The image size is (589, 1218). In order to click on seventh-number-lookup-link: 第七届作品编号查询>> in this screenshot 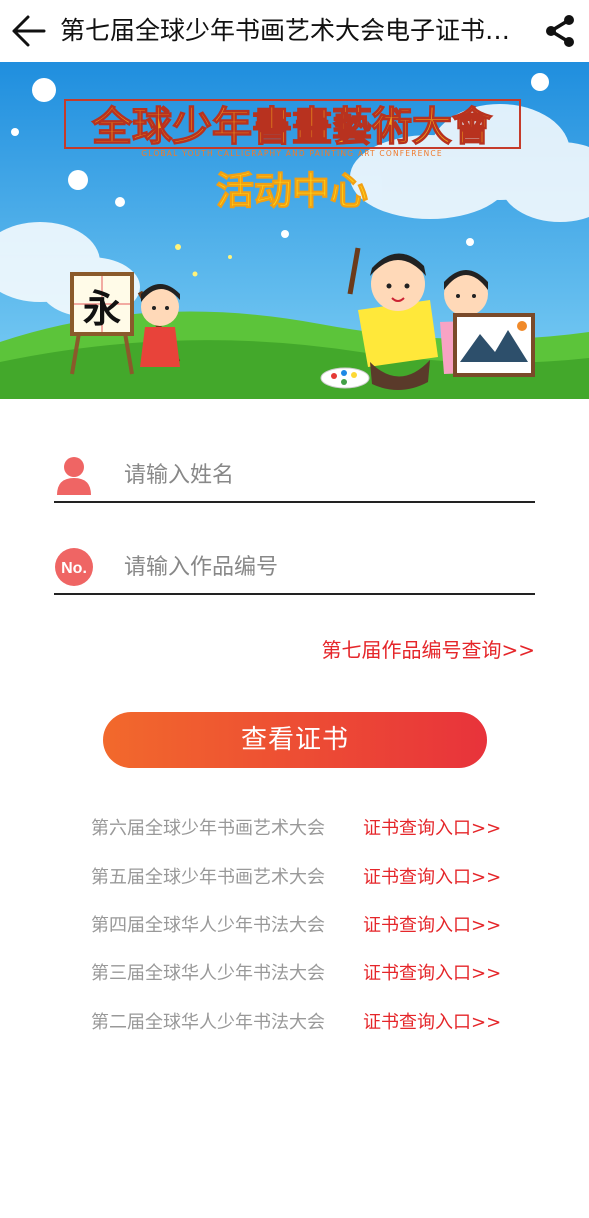, I will do `click(428, 648)`.